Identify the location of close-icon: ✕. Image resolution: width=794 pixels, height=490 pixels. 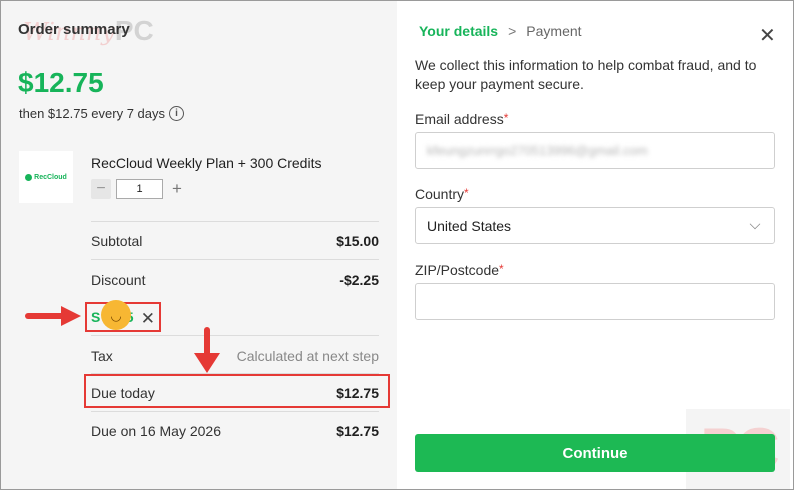
(767, 35).